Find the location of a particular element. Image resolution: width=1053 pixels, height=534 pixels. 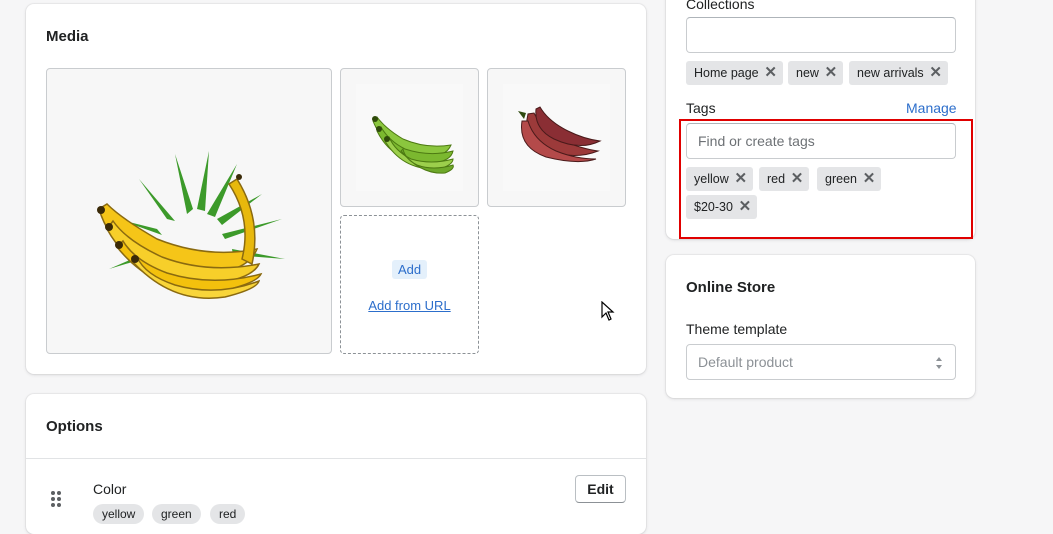

option-value-chip: yellow is located at coordinates (119, 514).